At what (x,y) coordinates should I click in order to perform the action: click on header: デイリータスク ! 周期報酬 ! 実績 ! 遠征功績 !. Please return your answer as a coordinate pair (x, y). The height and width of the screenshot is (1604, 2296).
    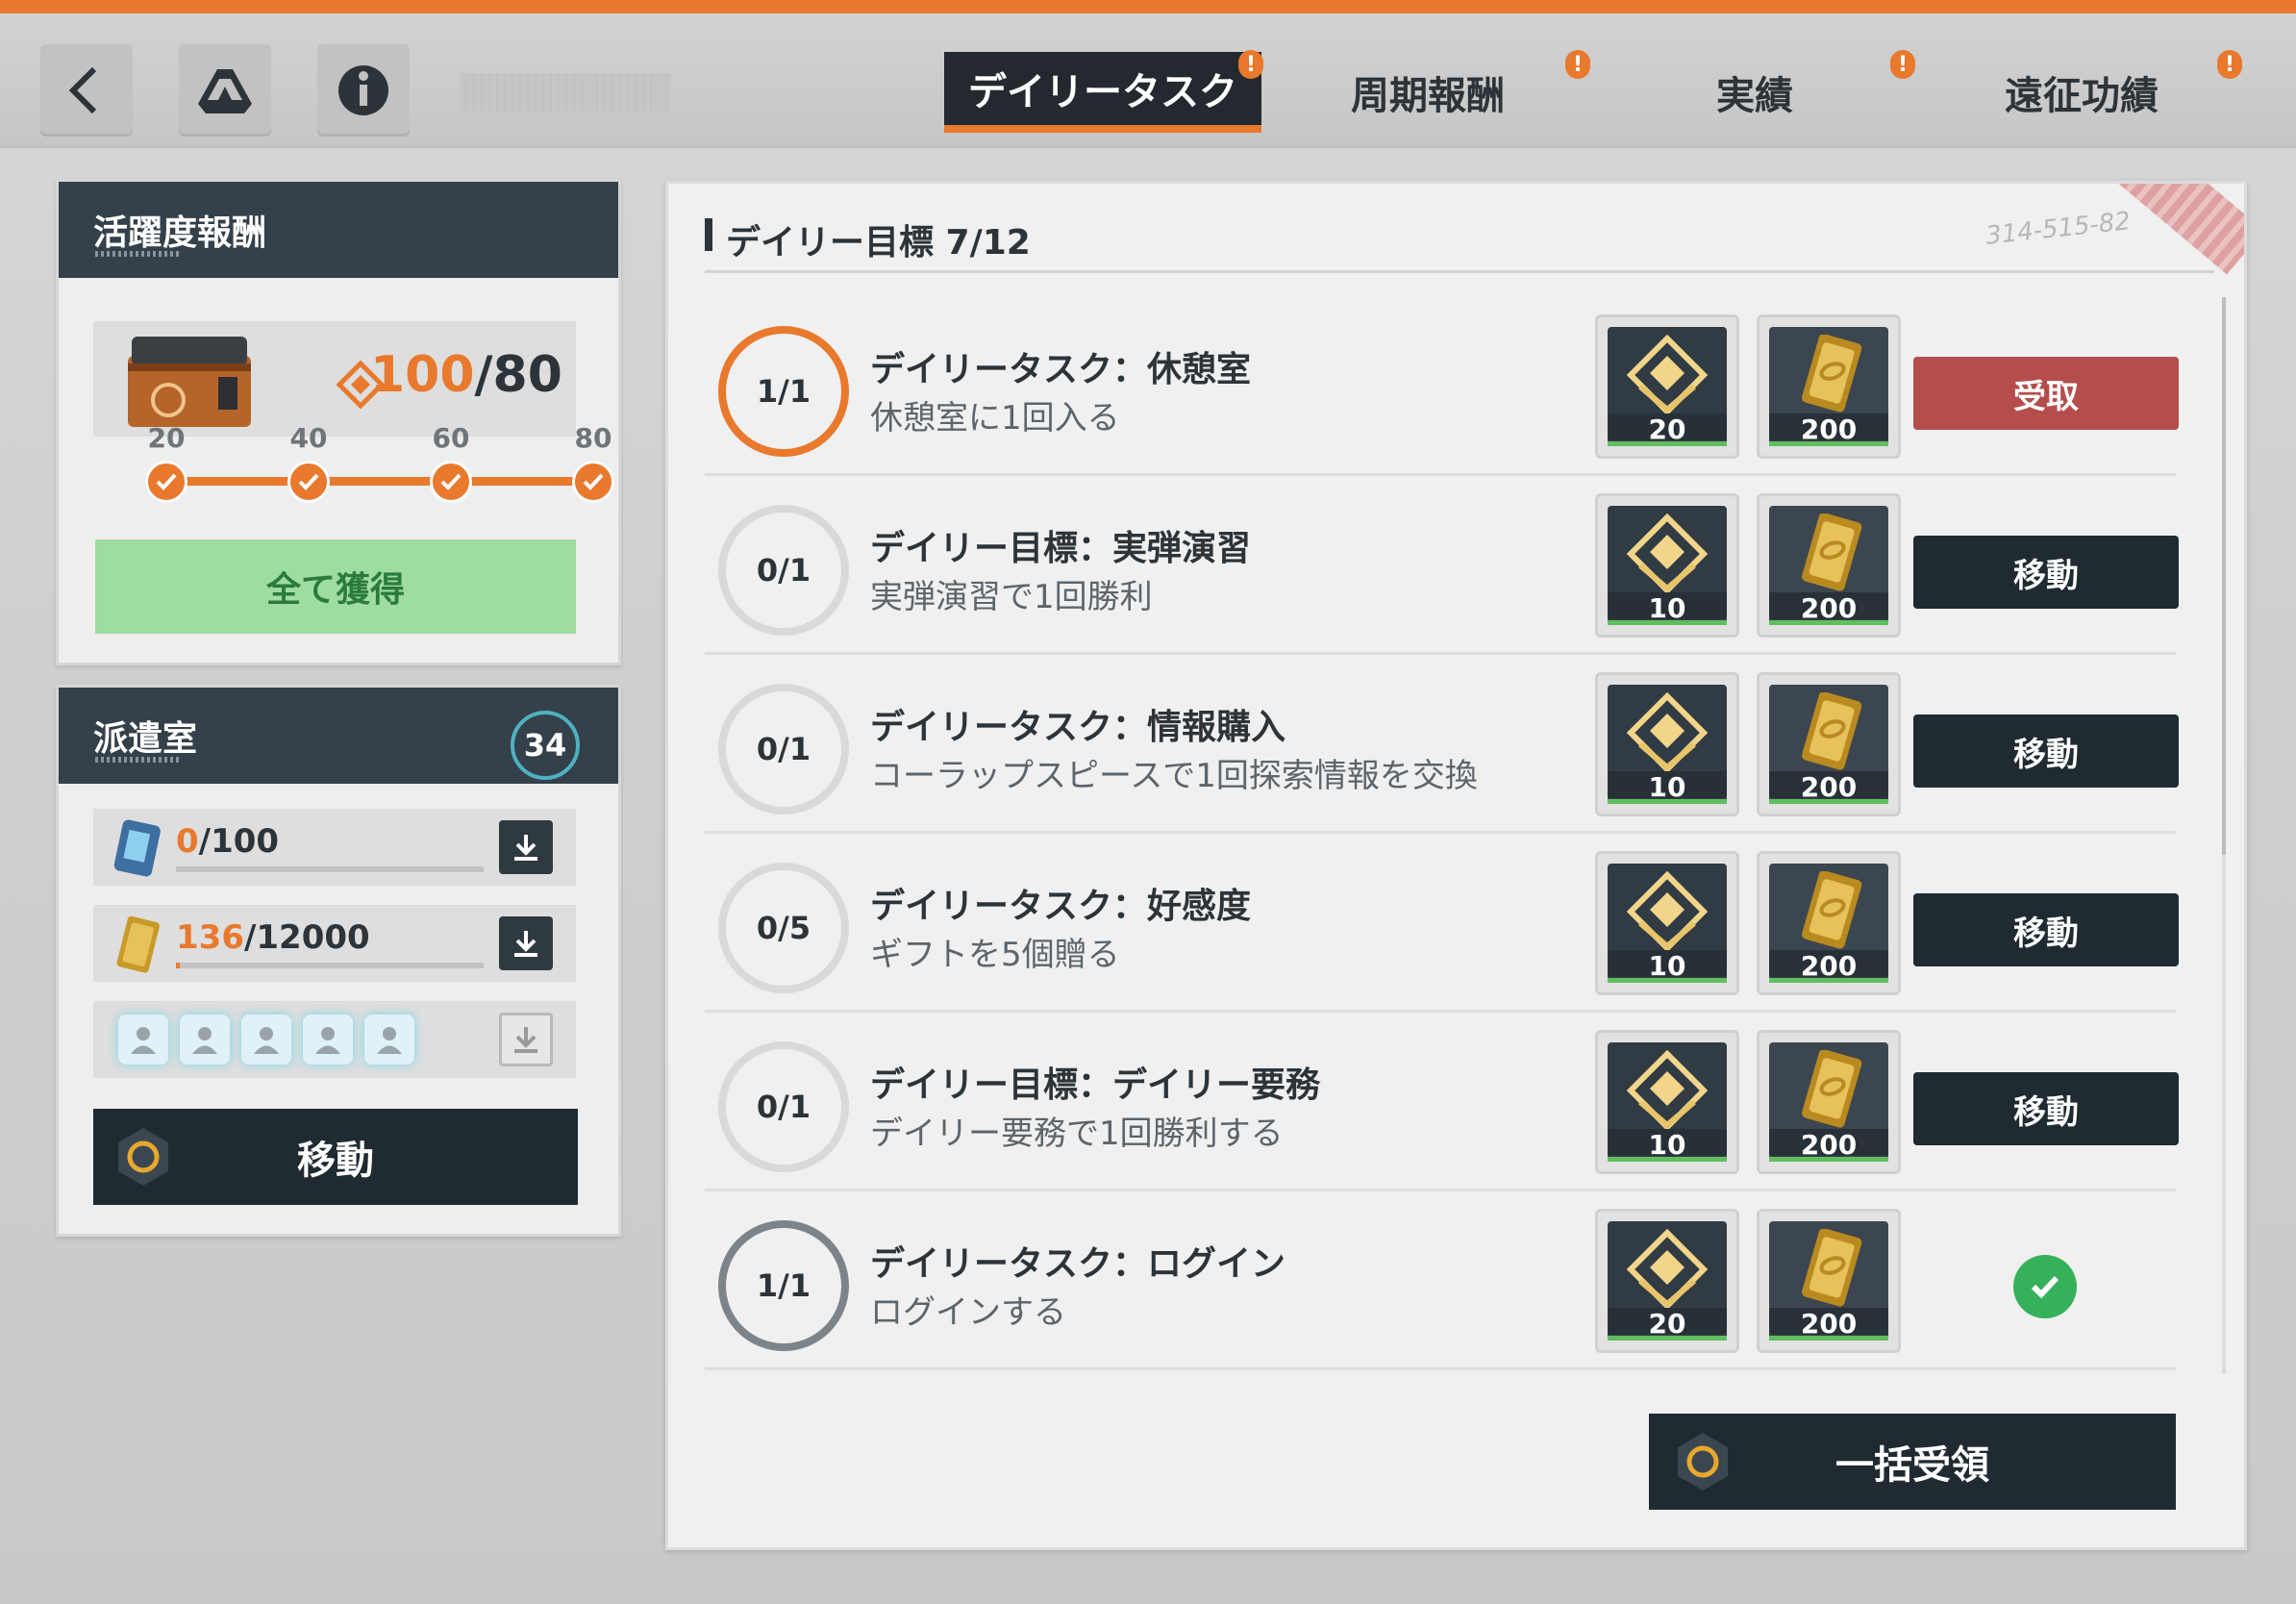
    Looking at the image, I should click on (1148, 80).